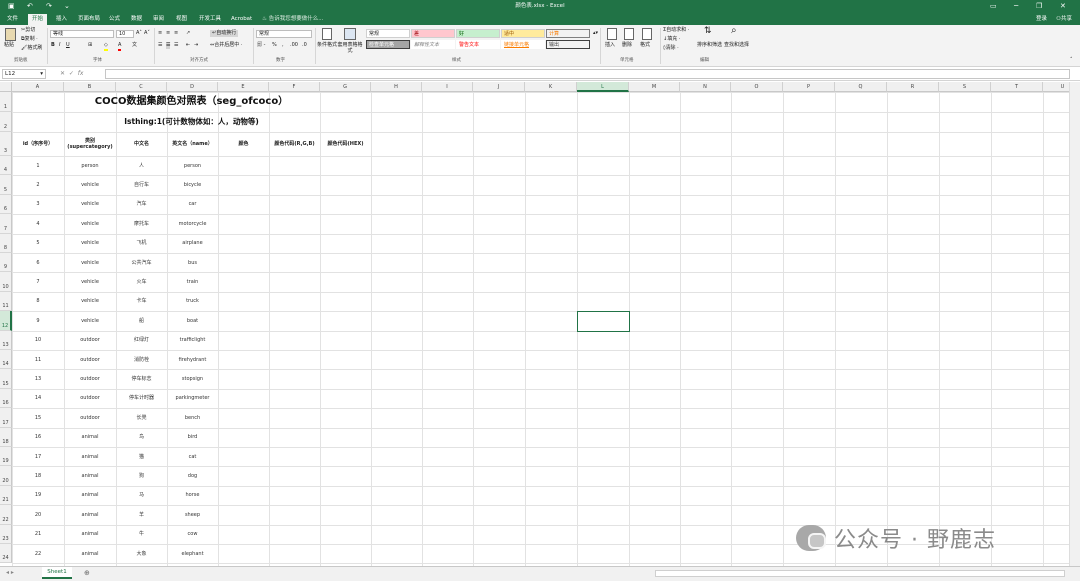  What do you see at coordinates (90, 165) in the screenshot?
I see `table-cell: person` at bounding box center [90, 165].